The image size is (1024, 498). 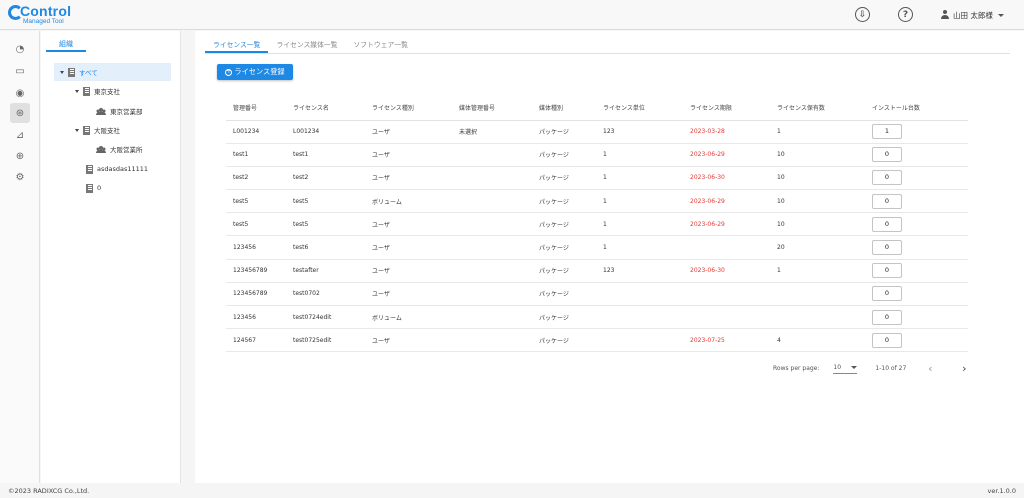 I want to click on app-header: Control Managed Tool ⇩ ? 山田 太郎様, so click(x=512, y=15).